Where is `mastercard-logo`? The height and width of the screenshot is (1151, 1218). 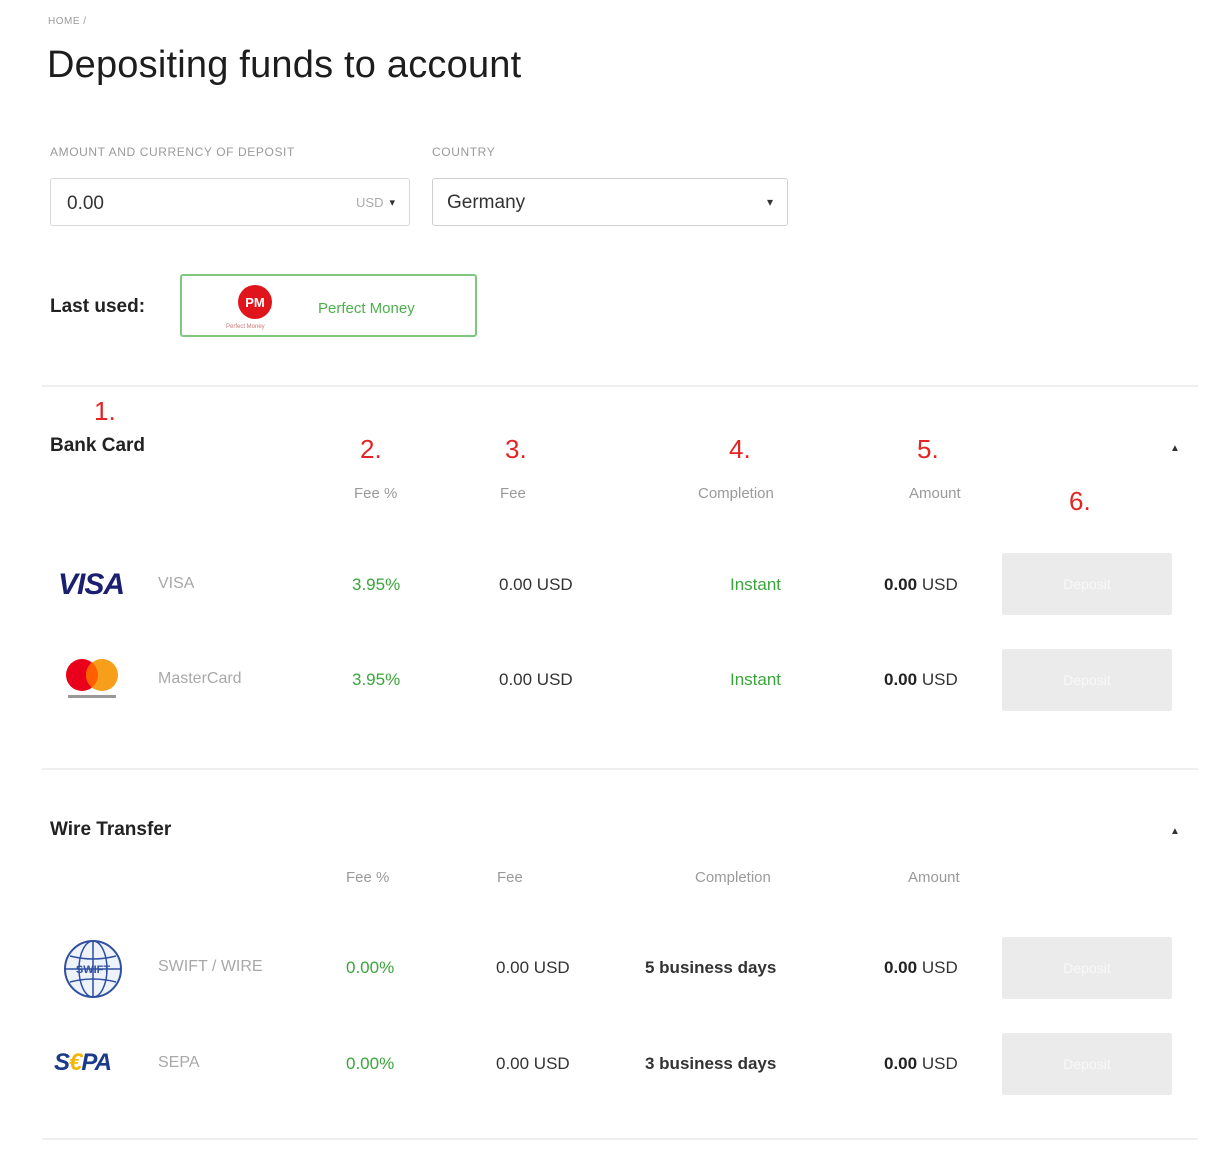 mastercard-logo is located at coordinates (92, 678).